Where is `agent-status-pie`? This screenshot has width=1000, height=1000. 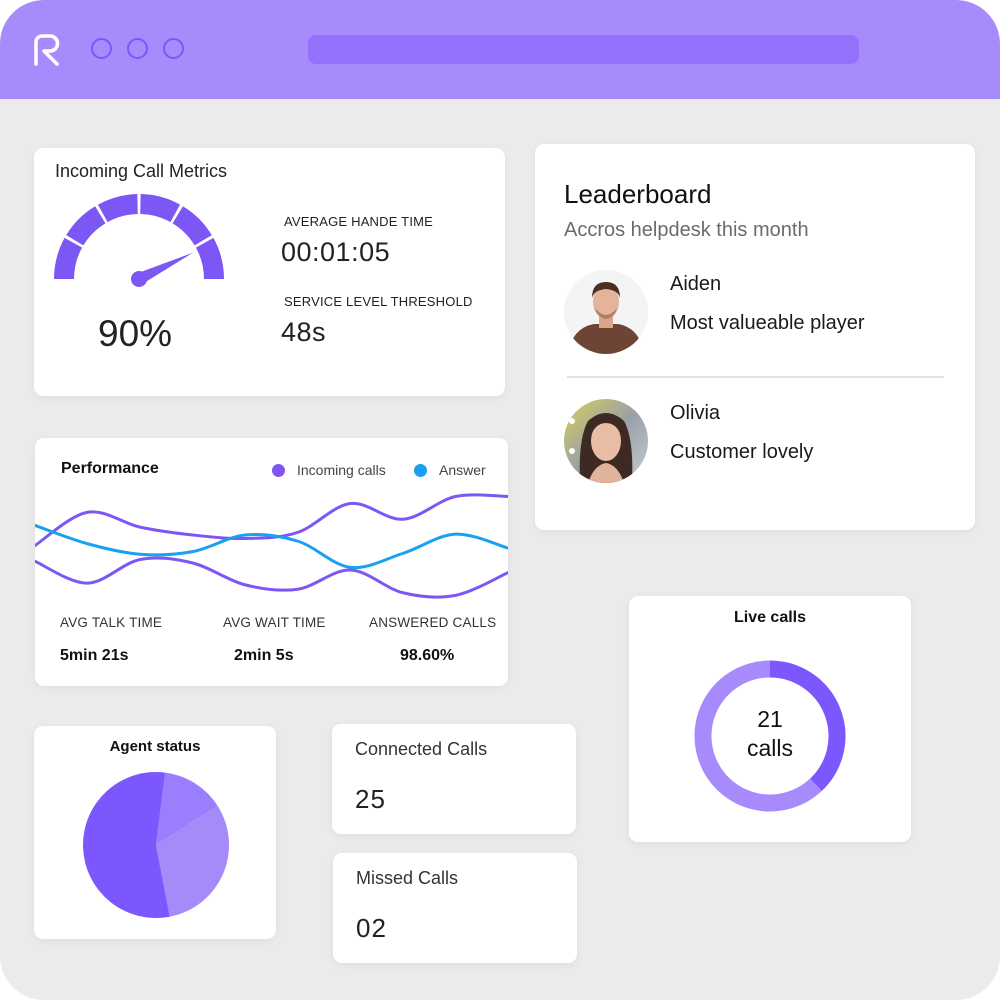 agent-status-pie is located at coordinates (156, 845).